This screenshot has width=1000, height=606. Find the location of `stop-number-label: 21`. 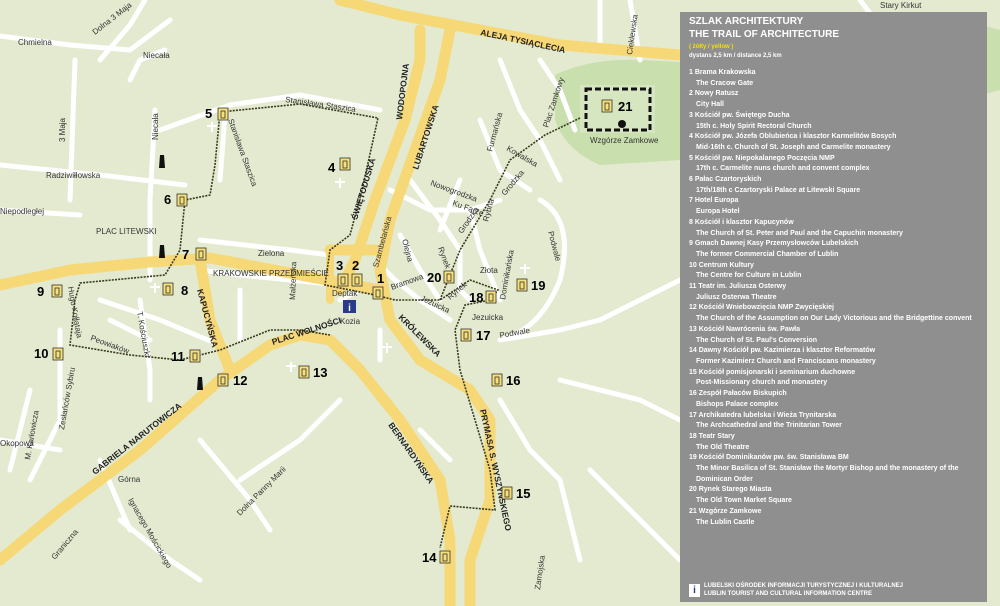

stop-number-label: 21 is located at coordinates (625, 106).